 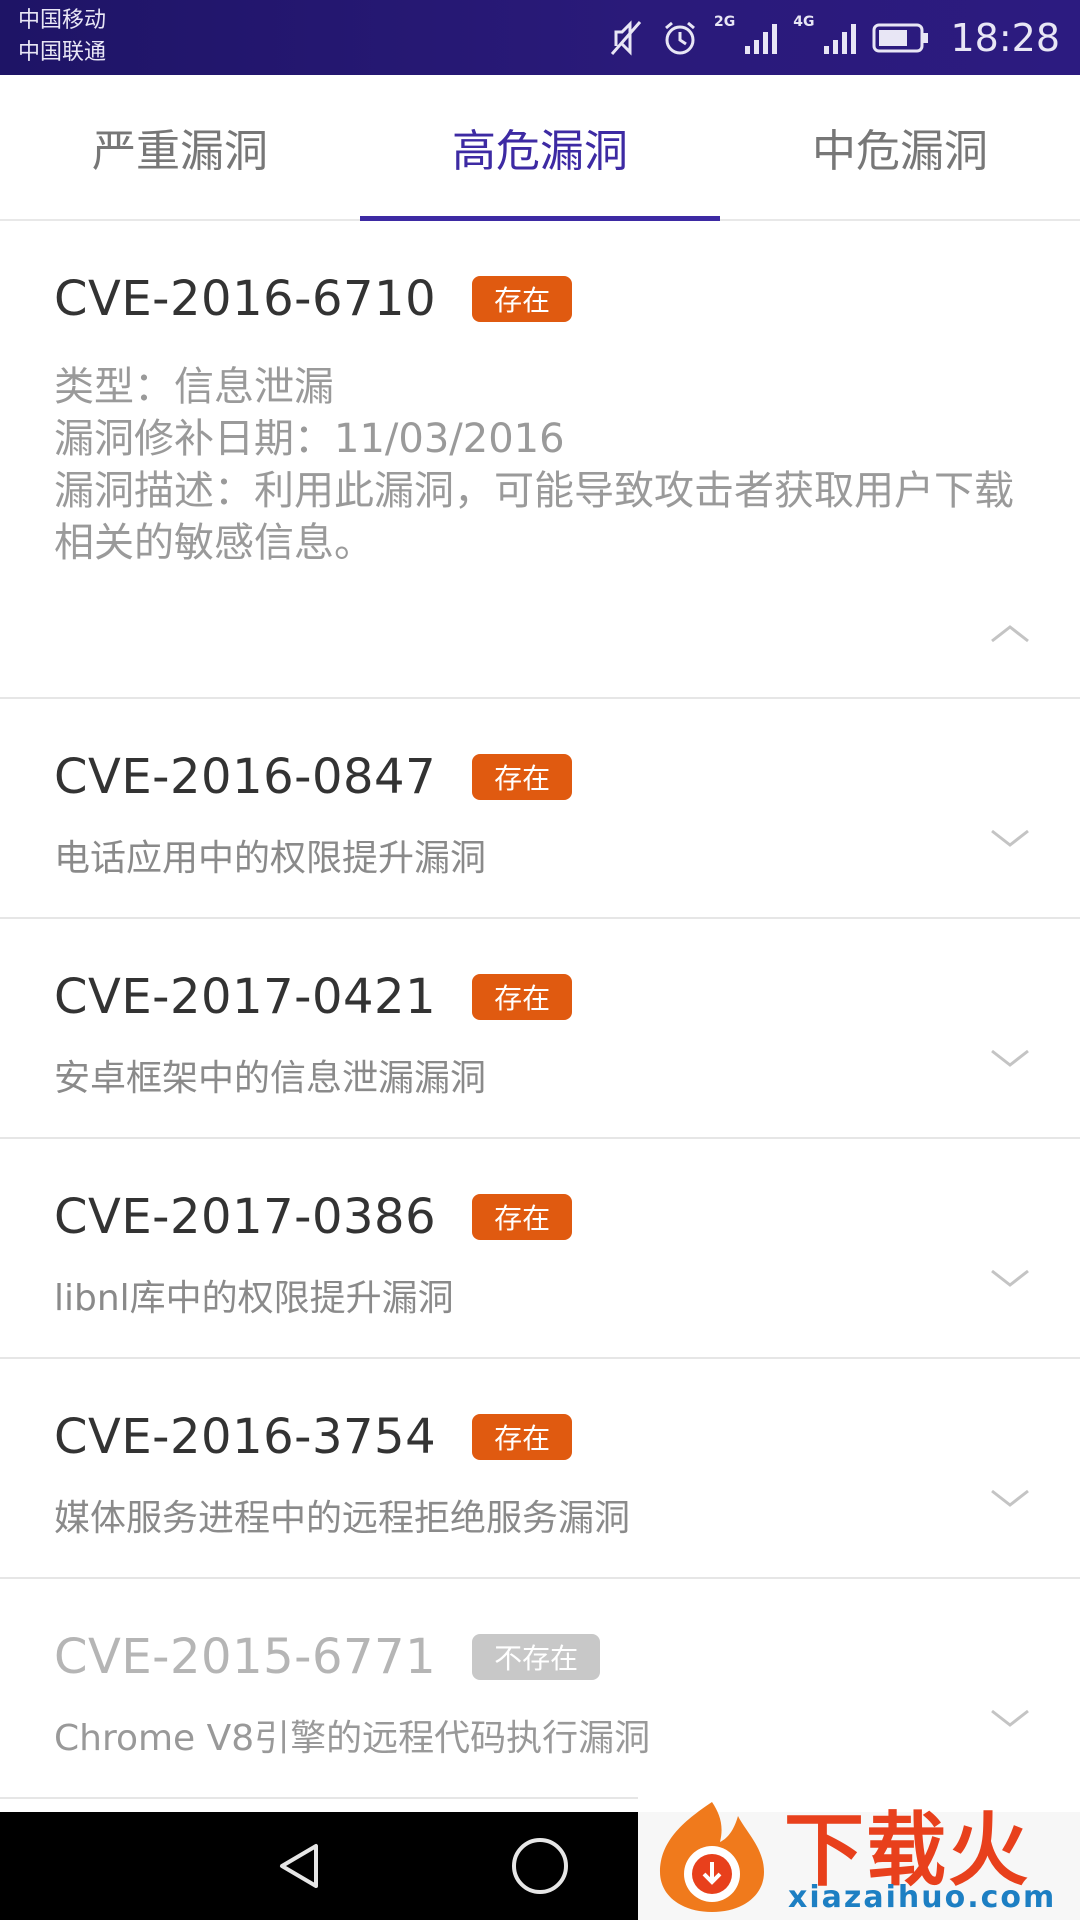 What do you see at coordinates (859, 1851) in the screenshot?
I see `watermark: 下载火 xiazaihuo.com` at bounding box center [859, 1851].